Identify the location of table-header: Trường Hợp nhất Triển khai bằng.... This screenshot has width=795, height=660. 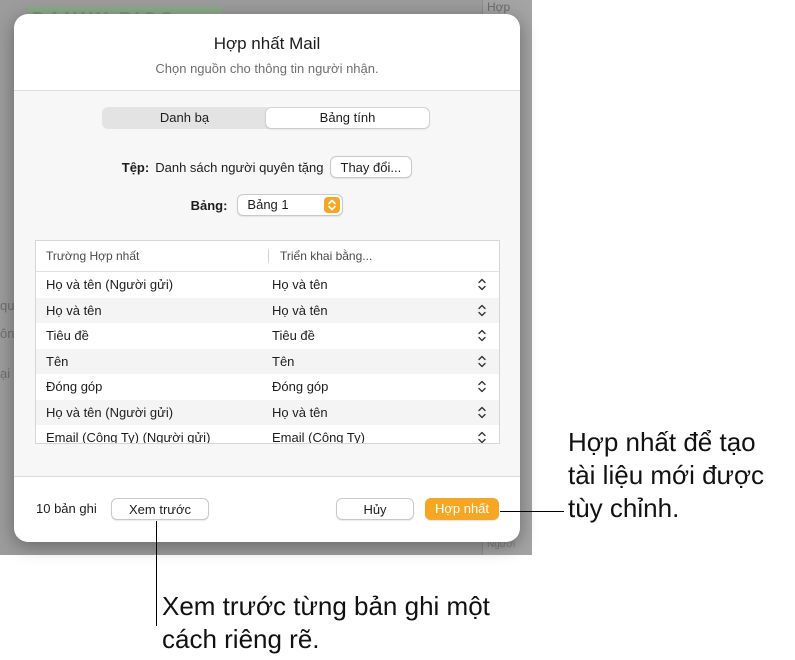
(267, 256).